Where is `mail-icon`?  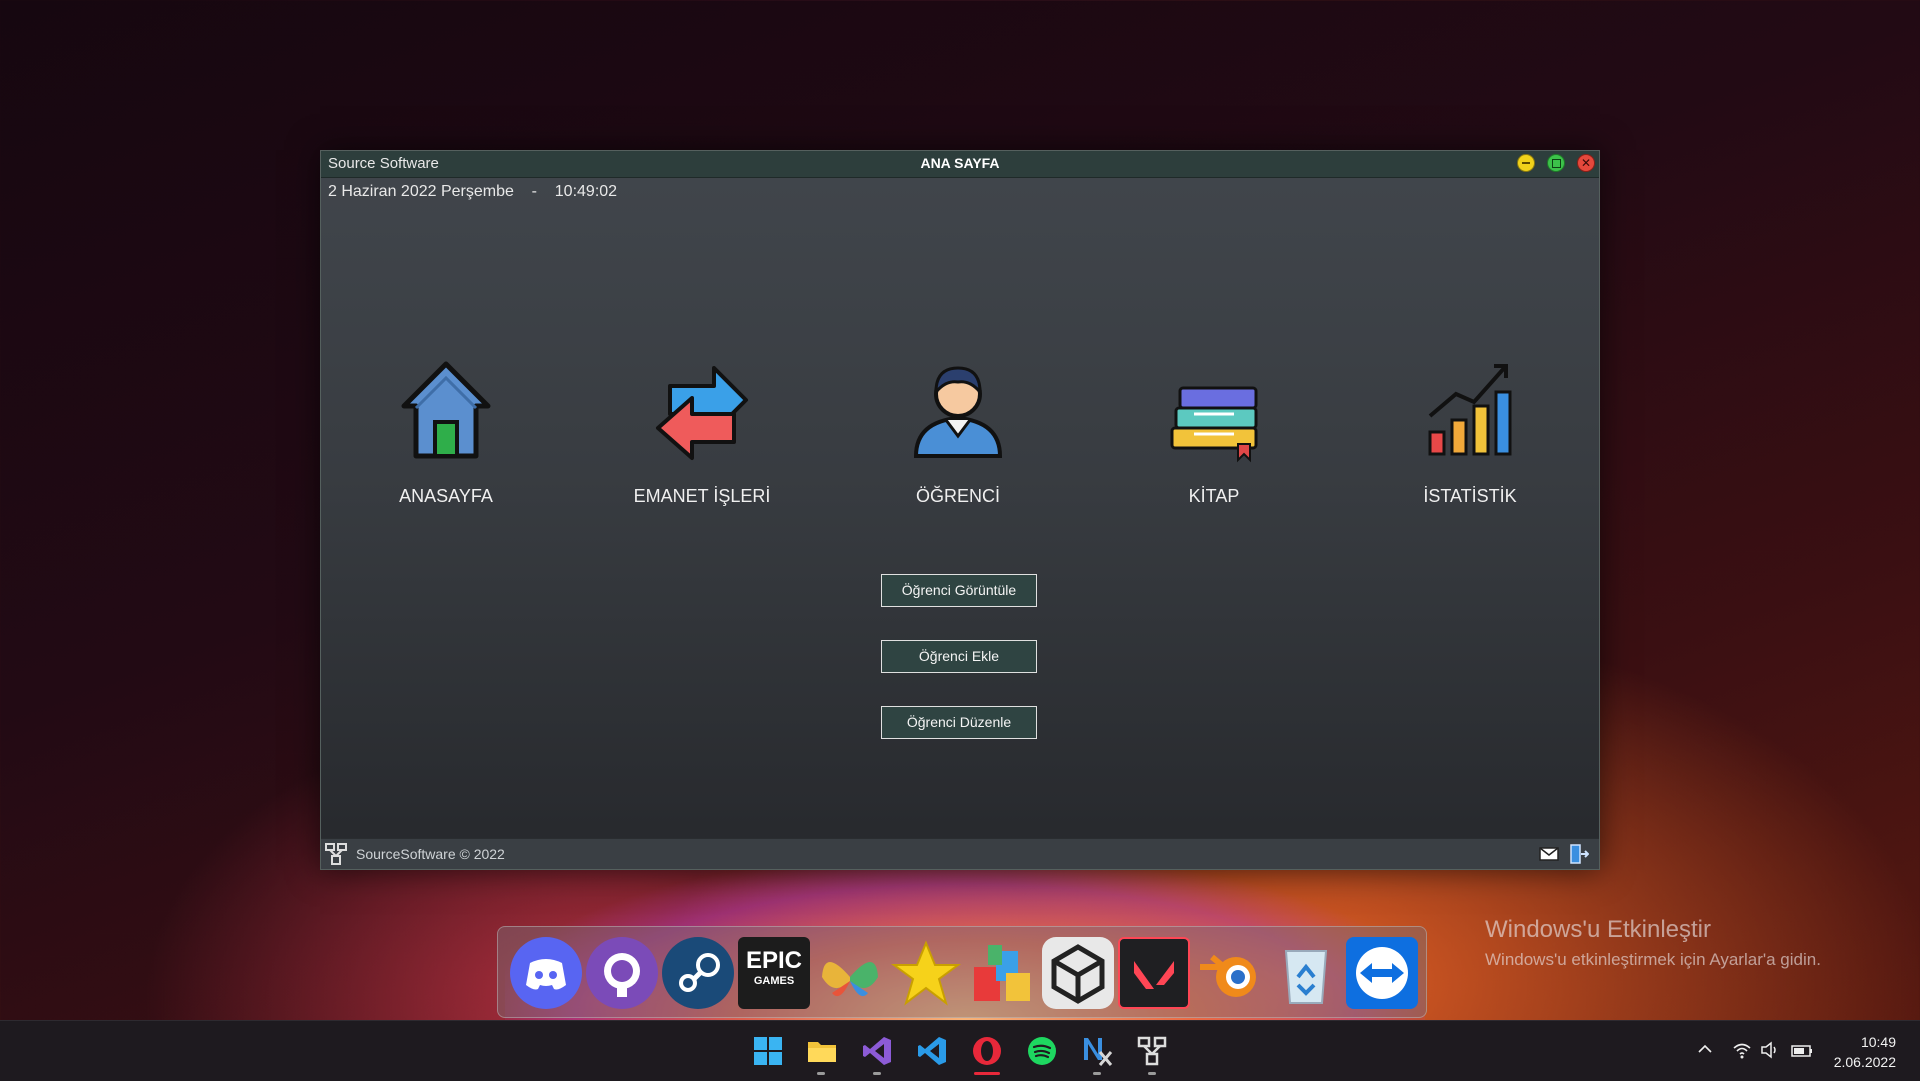 mail-icon is located at coordinates (1549, 854).